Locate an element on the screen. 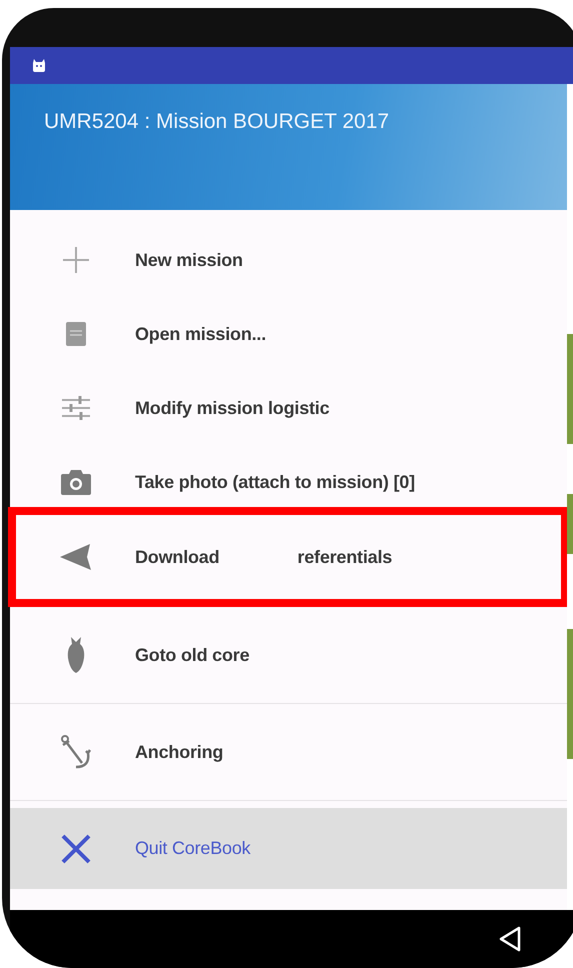  menu-item-label: referentials is located at coordinates (344, 557).